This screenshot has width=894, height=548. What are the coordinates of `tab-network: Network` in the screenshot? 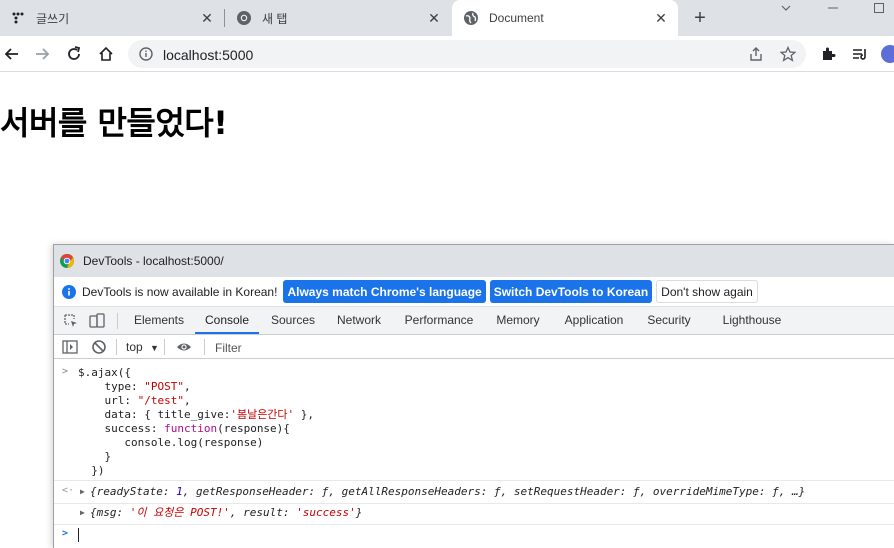 It's located at (359, 320).